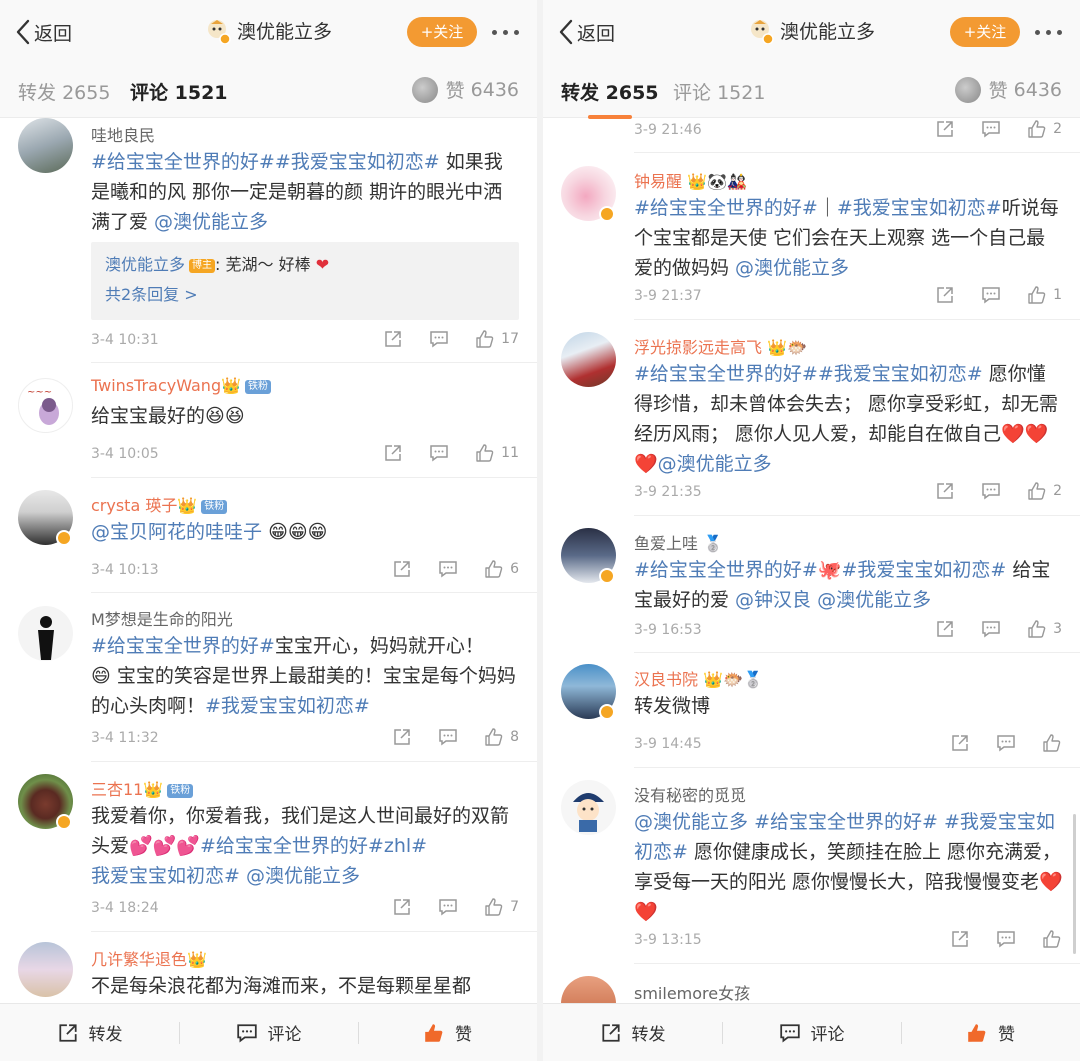 This screenshot has width=1080, height=1061. Describe the element at coordinates (1044, 629) in the screenshot. I see `like-button: 3` at that location.